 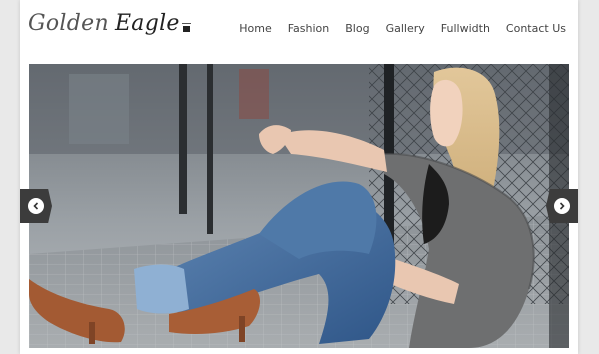 I want to click on chevron-left-icon, so click(x=36, y=206).